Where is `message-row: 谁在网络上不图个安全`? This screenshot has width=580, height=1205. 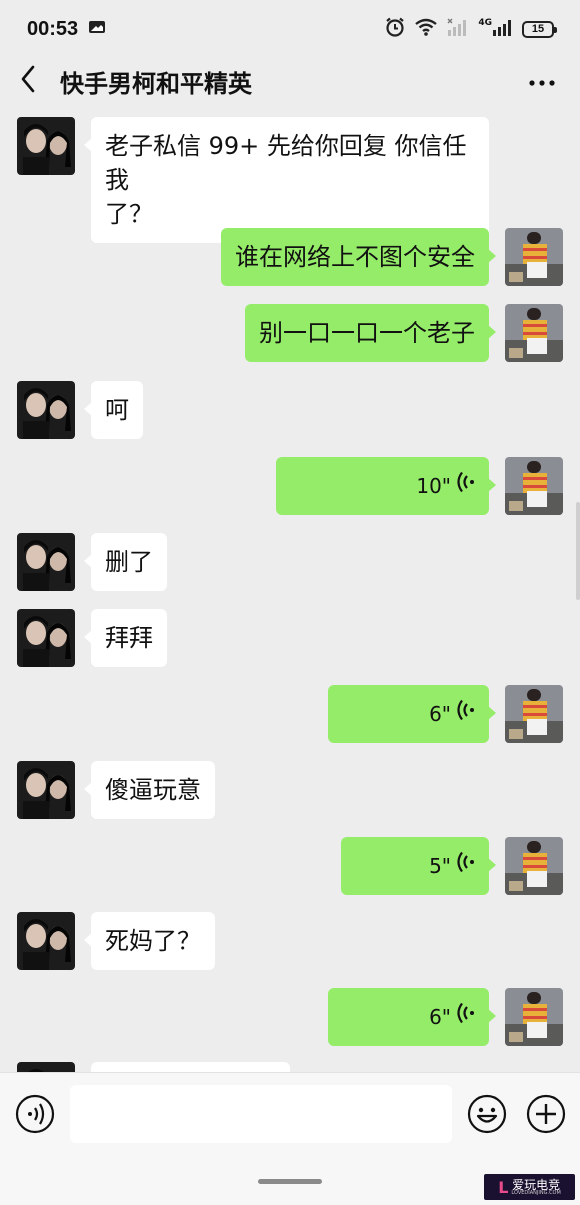
message-row: 谁在网络上不图个安全 is located at coordinates (290, 257).